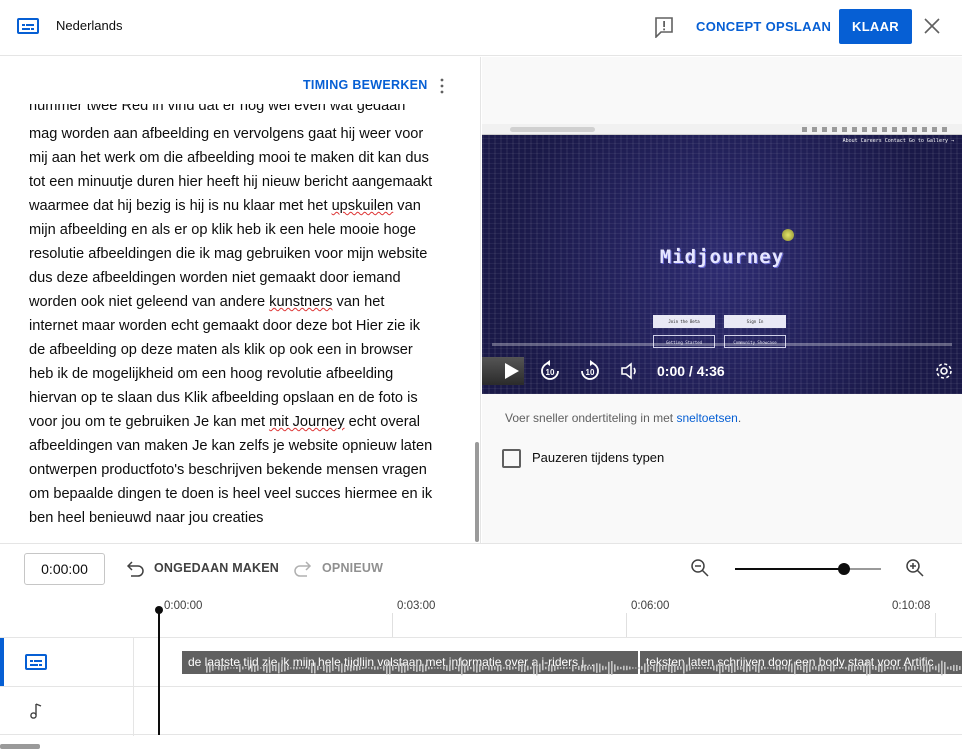  Describe the element at coordinates (626, 625) in the screenshot. I see `ruler-tick` at that location.